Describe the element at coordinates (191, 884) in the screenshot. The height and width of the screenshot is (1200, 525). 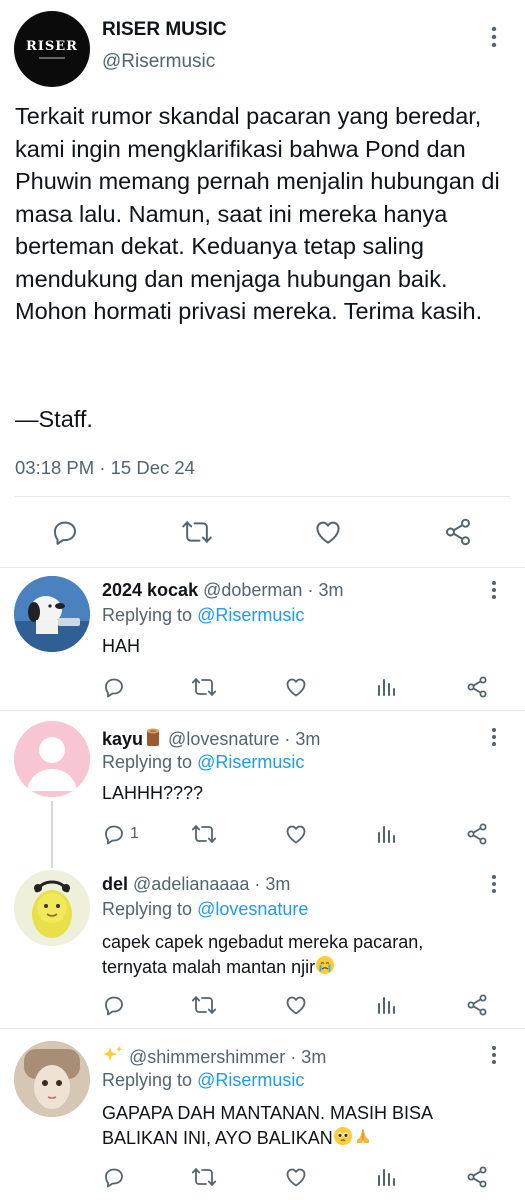
I see `reply-handle: @adelianaaaa` at that location.